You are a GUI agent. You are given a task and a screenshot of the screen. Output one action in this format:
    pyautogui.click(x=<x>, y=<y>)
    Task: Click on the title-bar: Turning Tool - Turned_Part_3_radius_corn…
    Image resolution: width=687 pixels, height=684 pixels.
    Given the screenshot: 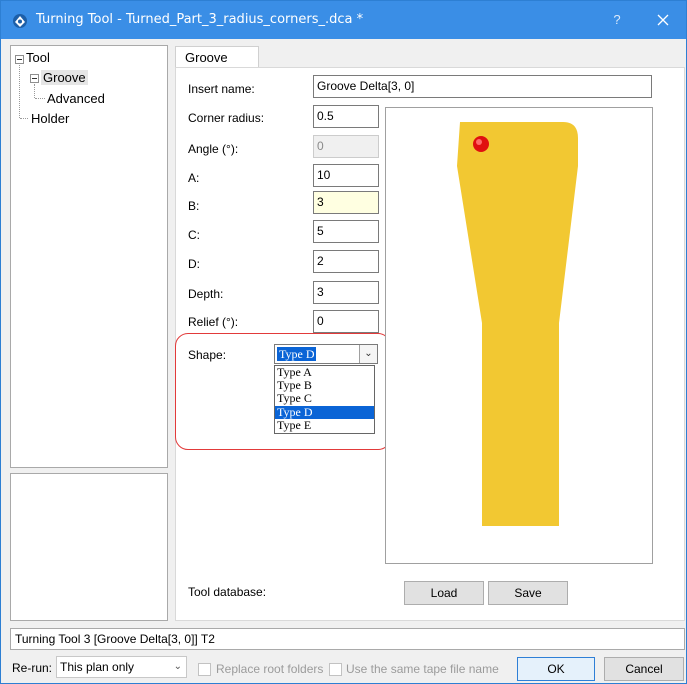 What is the action you would take?
    pyautogui.click(x=343, y=20)
    